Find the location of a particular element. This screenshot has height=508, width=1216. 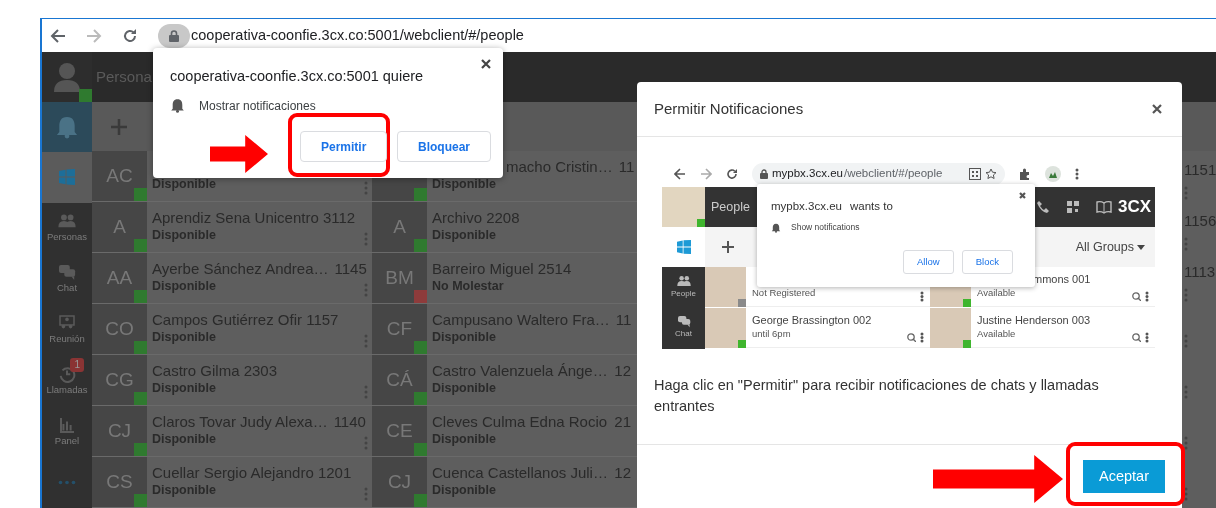

lock-icon is located at coordinates (174, 35).